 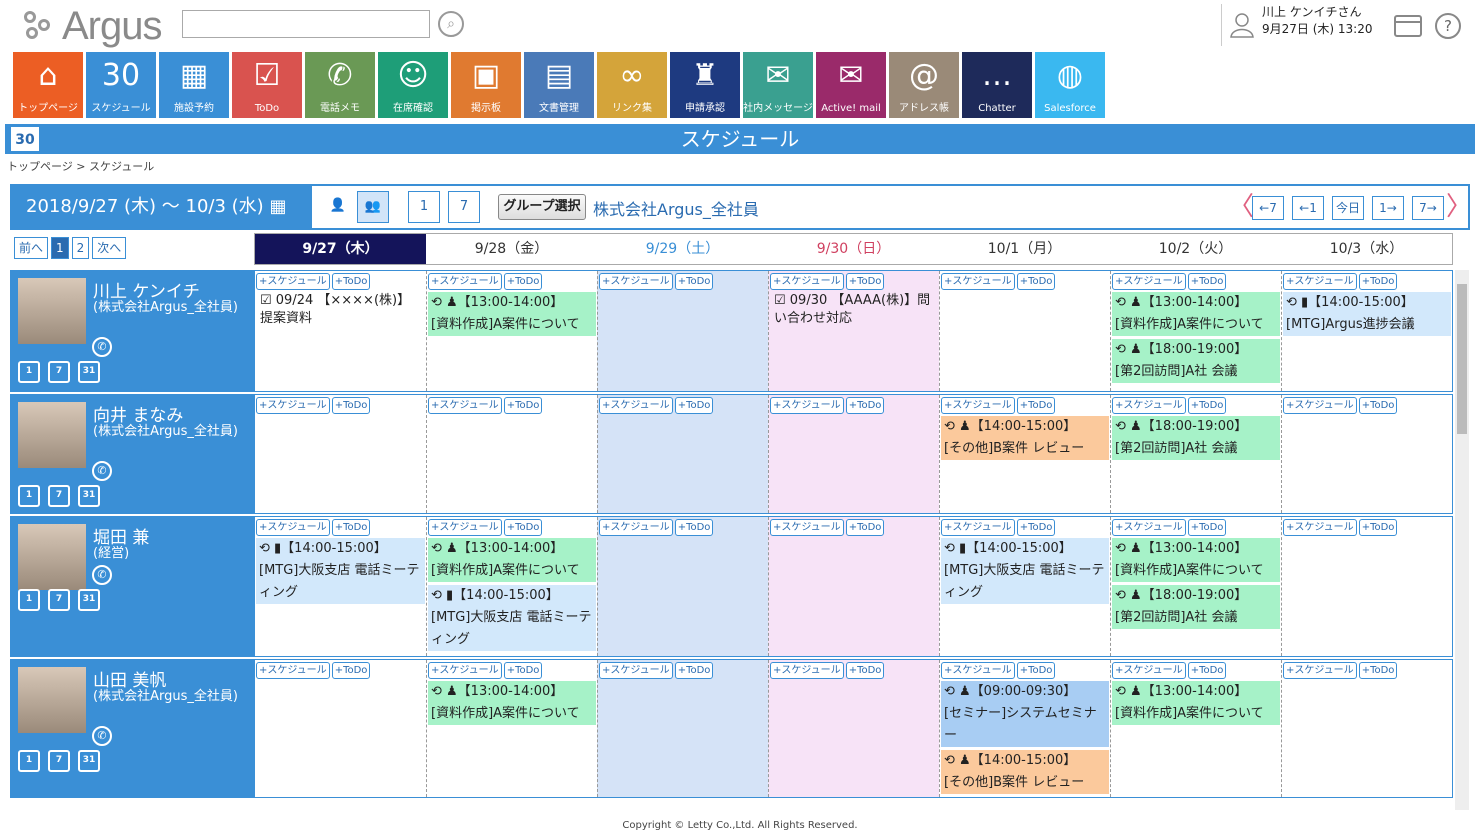 What do you see at coordinates (464, 207) in the screenshot?
I see `week-view-icon: 7` at bounding box center [464, 207].